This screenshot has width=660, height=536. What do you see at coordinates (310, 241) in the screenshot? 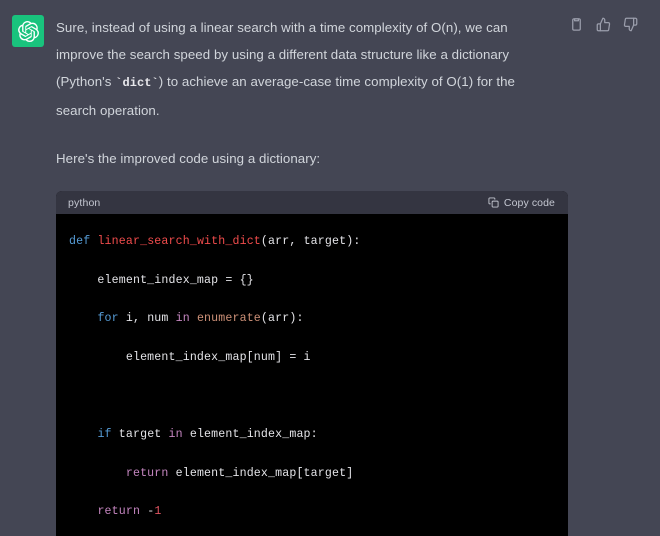
I see `code-token: (arr, target):` at bounding box center [310, 241].